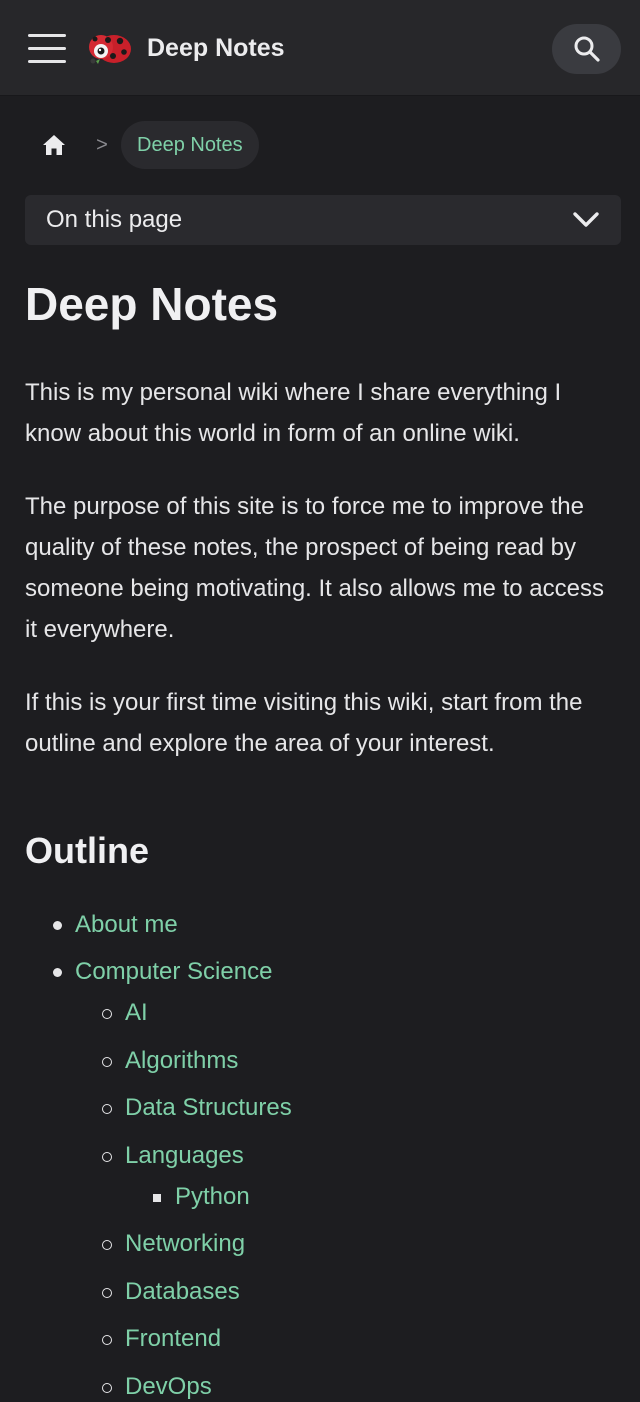 This screenshot has width=640, height=1402. I want to click on page-title: Deep Notes, so click(152, 304).